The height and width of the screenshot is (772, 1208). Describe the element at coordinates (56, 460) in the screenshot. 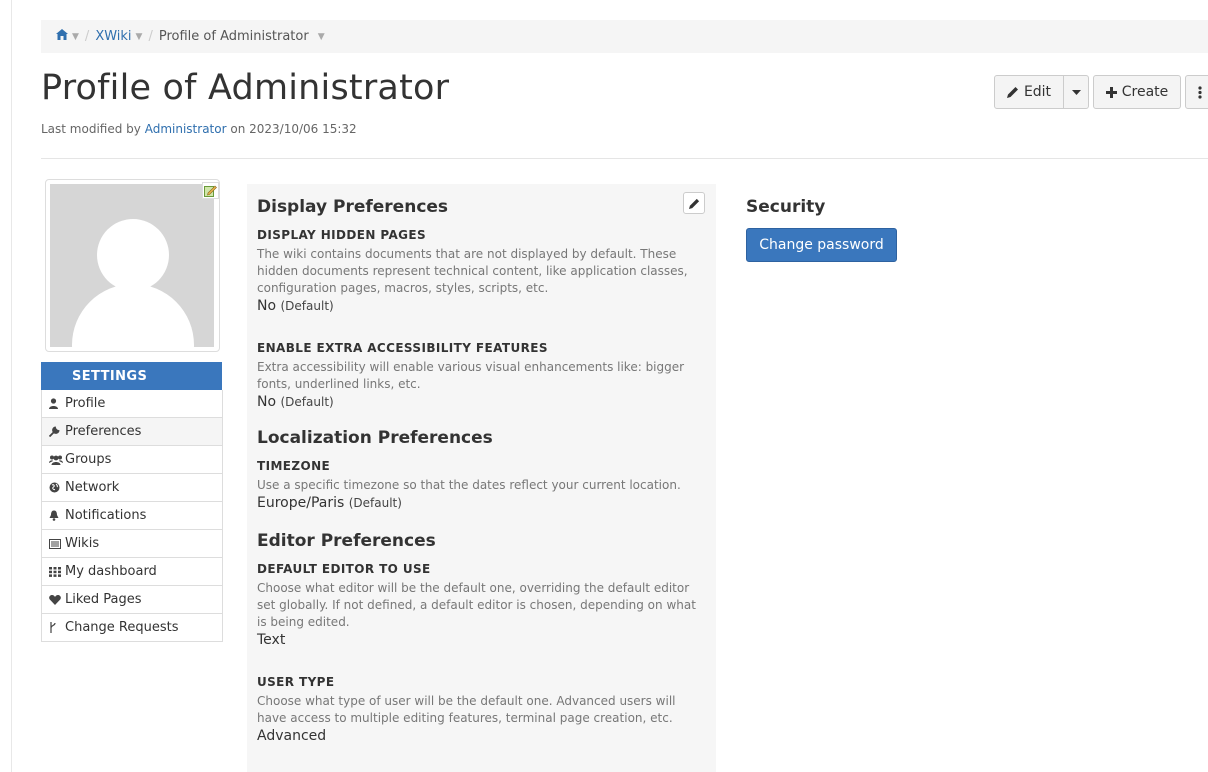

I see `users-icon` at that location.